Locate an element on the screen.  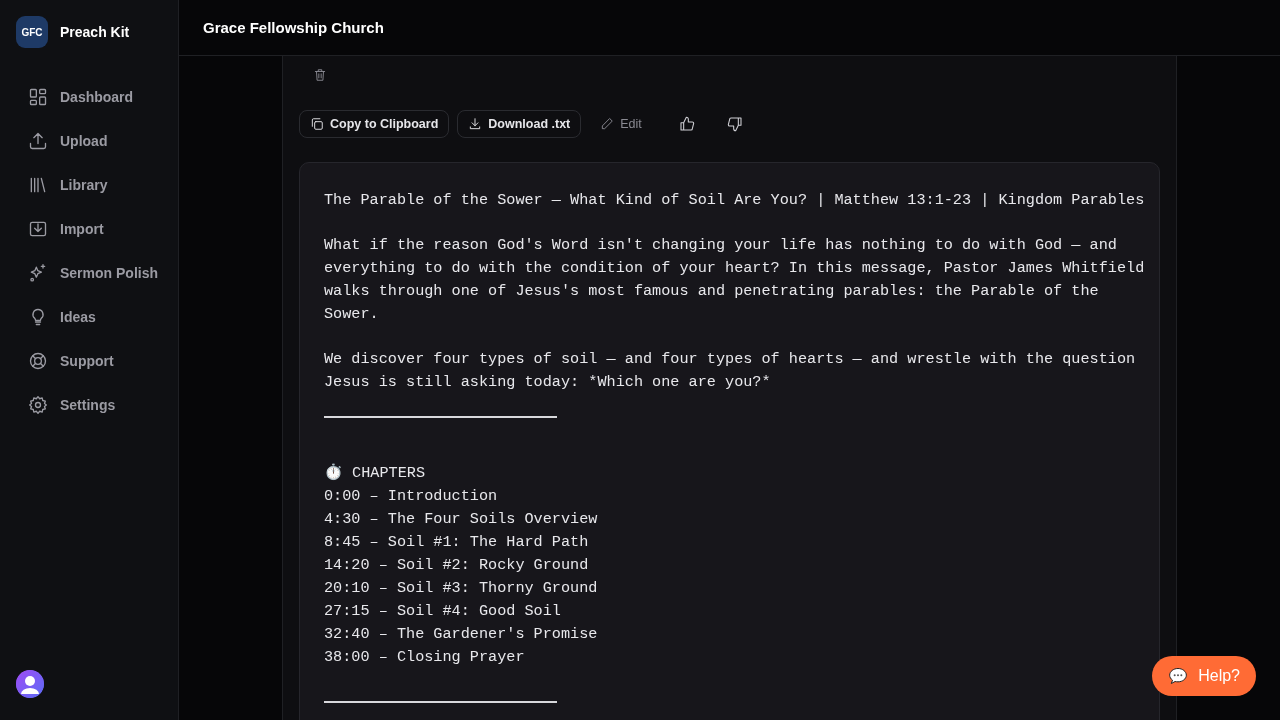
download-icon is located at coordinates (475, 124).